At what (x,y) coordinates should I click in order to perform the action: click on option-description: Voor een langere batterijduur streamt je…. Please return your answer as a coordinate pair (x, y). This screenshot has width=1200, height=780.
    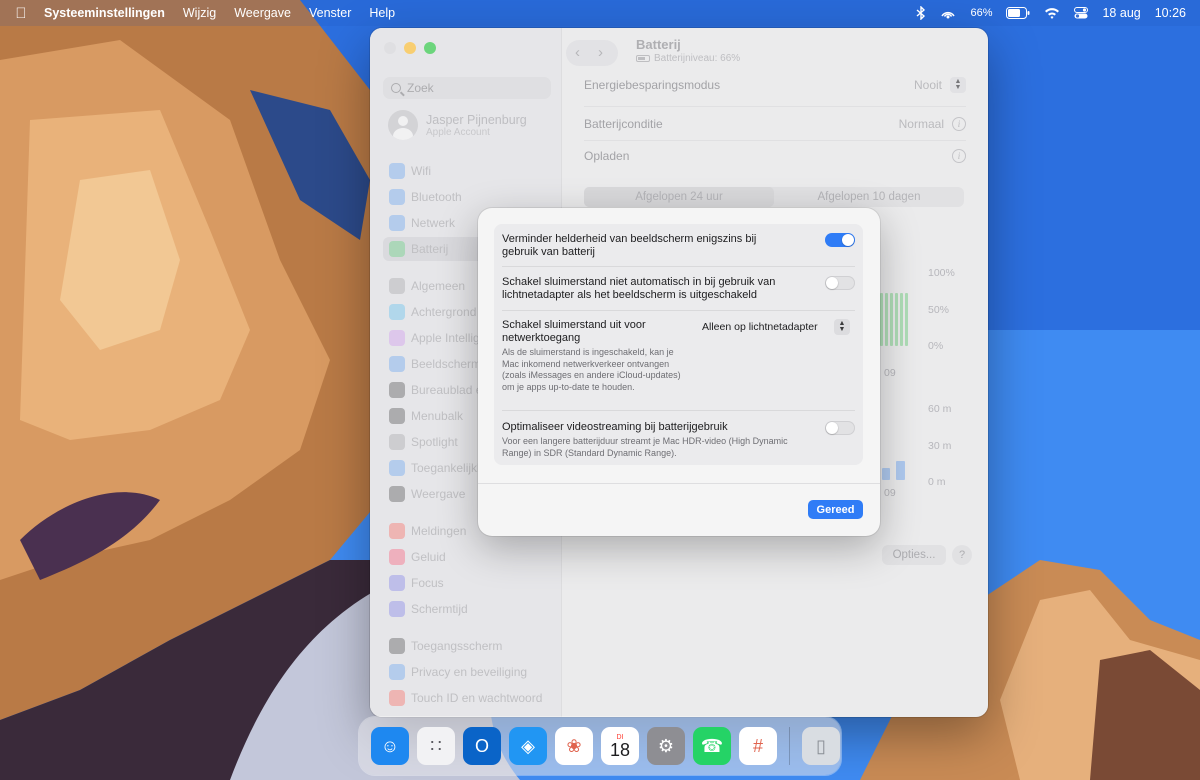
    Looking at the image, I should click on (645, 447).